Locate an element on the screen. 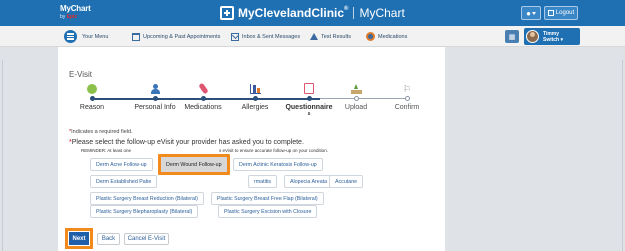 The image size is (625, 251). clinic-cross-icon is located at coordinates (227, 13).